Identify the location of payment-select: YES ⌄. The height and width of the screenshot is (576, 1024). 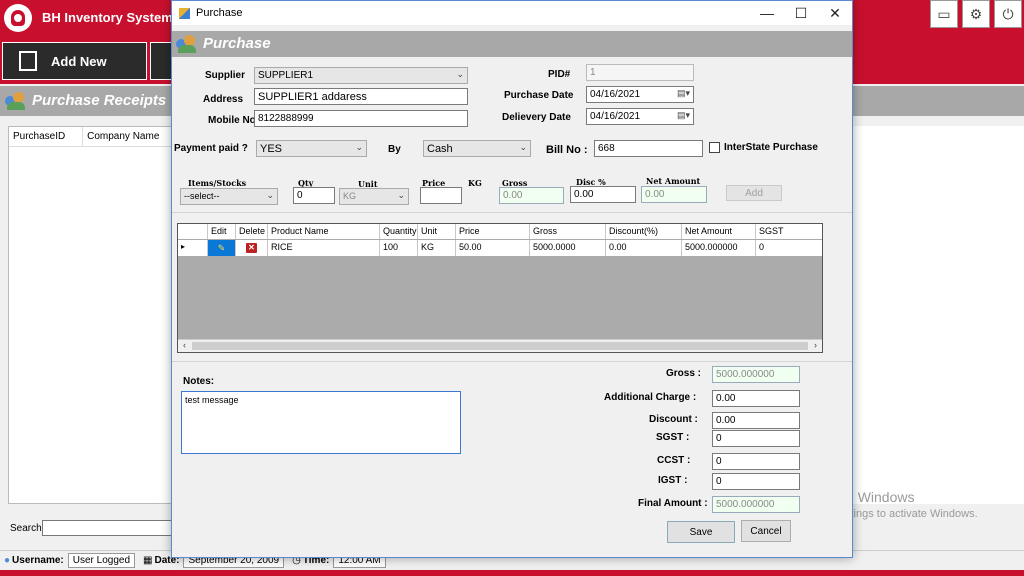
(311, 148).